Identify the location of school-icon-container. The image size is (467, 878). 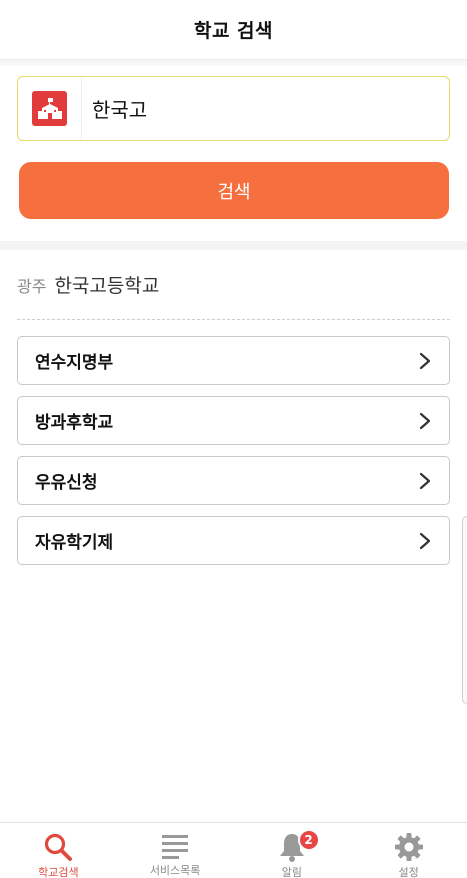
(50, 108).